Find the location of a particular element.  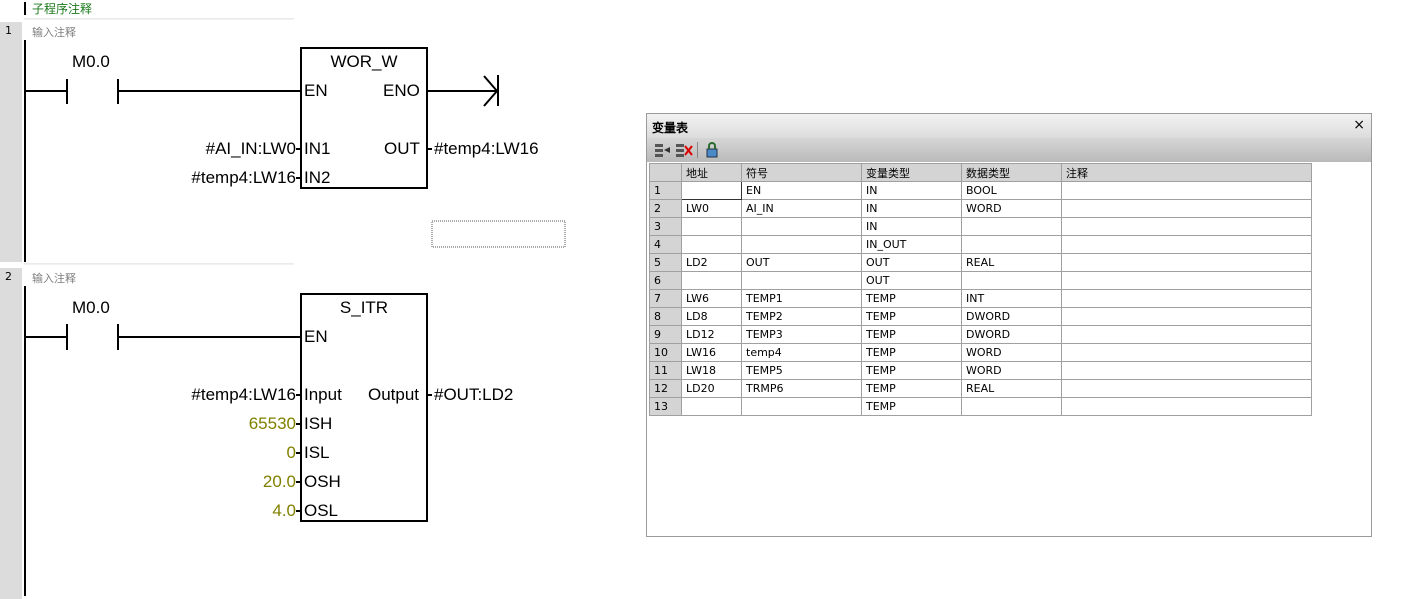

operand-input: #temp4:LW16 is located at coordinates (223, 395).